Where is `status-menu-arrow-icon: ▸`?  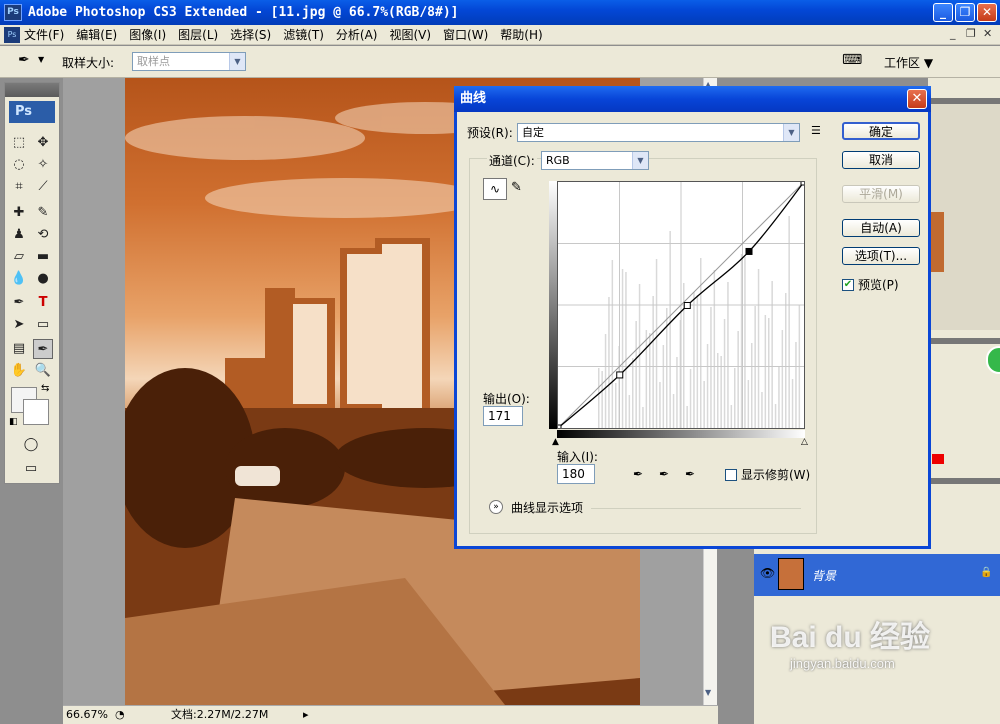 status-menu-arrow-icon: ▸ is located at coordinates (306, 715).